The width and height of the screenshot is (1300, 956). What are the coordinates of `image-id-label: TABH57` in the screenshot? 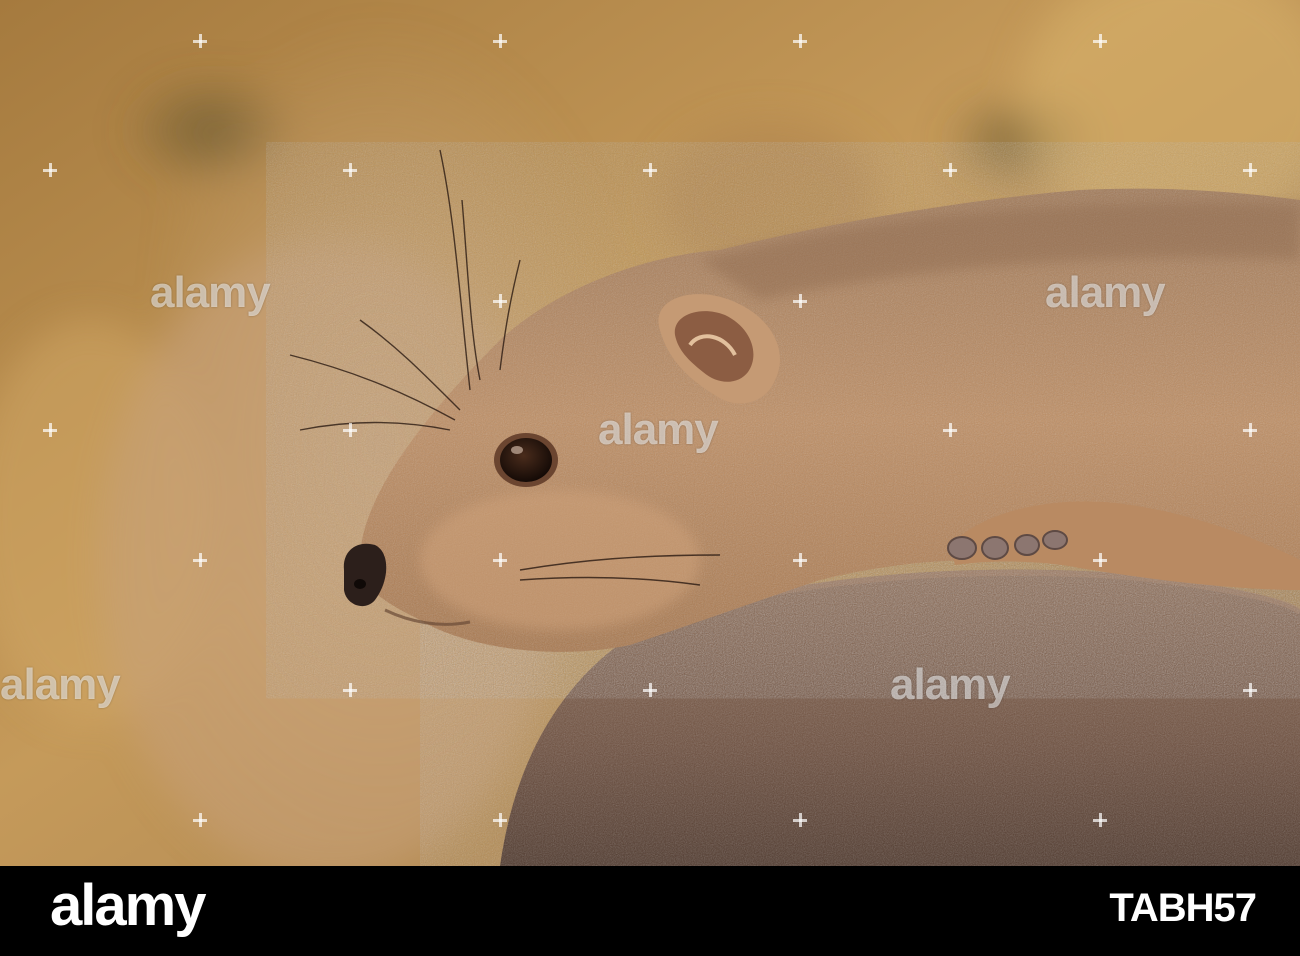 It's located at (1183, 908).